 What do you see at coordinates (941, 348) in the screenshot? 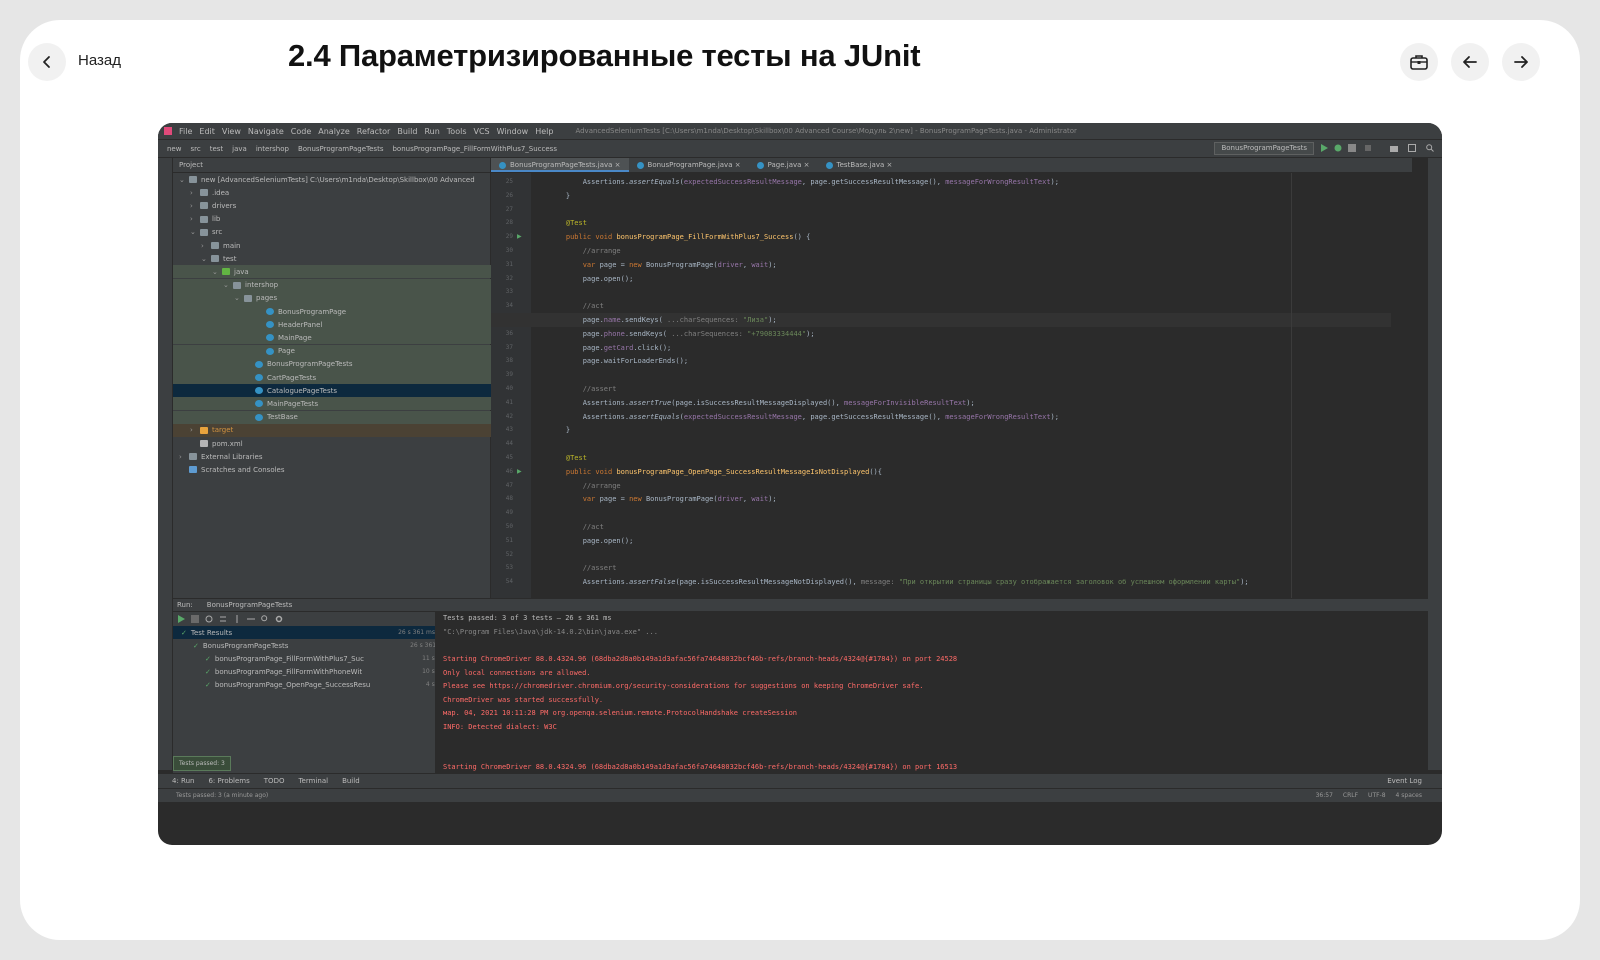
I see `code-line: page.getCard.click();` at bounding box center [941, 348].